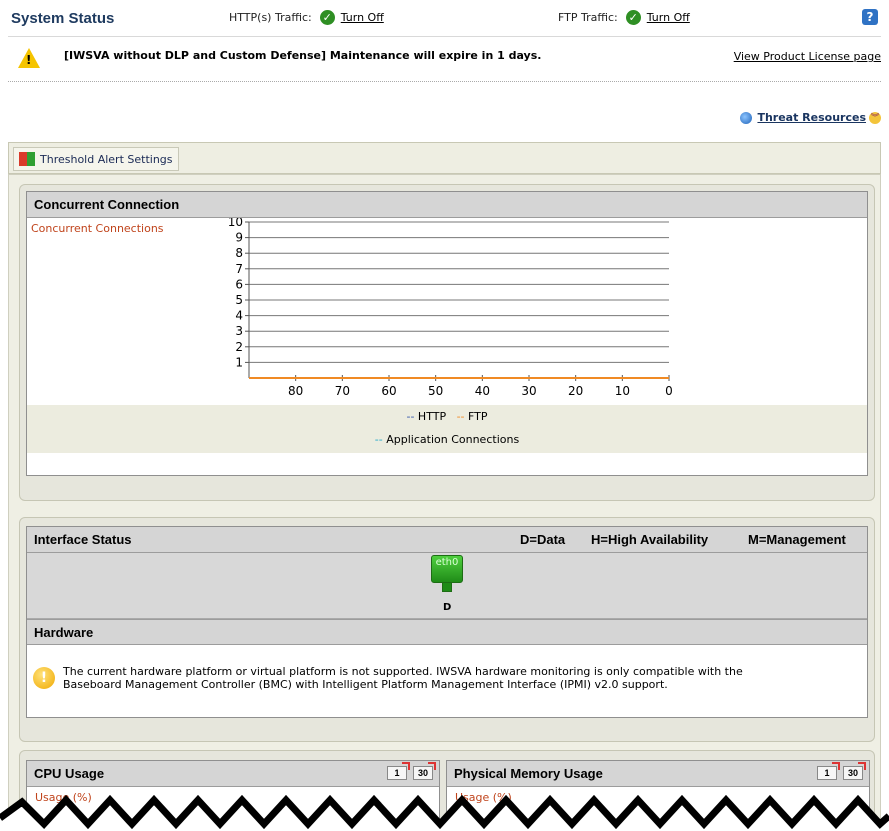  I want to click on legend-http: HTTP, so click(432, 416).